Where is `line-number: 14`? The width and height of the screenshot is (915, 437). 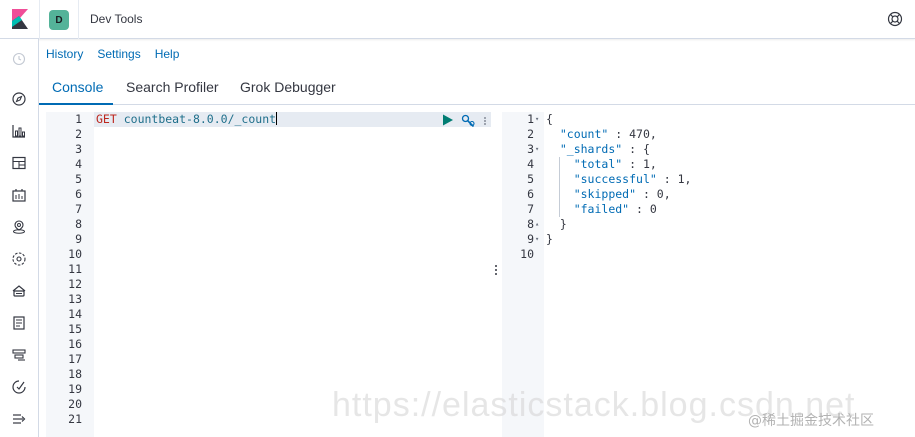
line-number: 14 is located at coordinates (75, 314).